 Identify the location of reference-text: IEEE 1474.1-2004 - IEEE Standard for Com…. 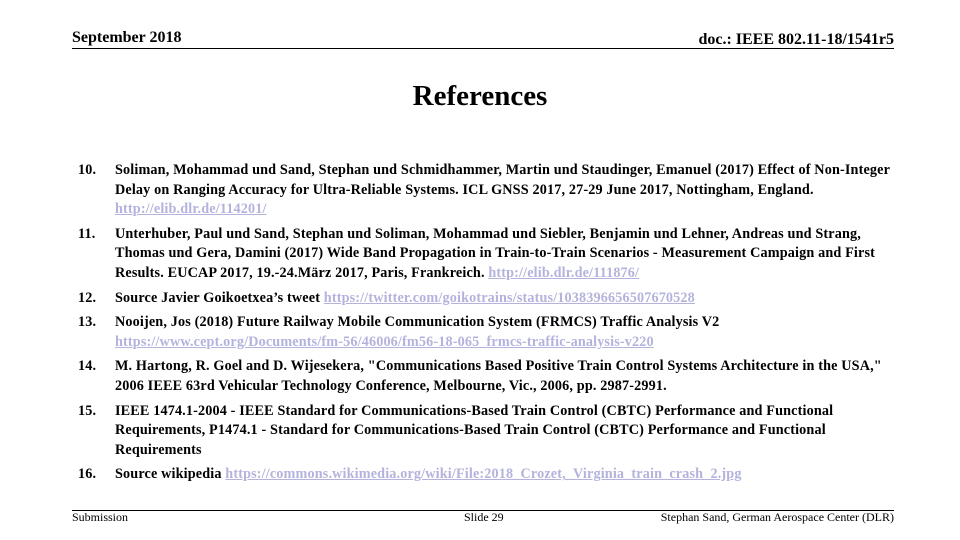
(474, 430).